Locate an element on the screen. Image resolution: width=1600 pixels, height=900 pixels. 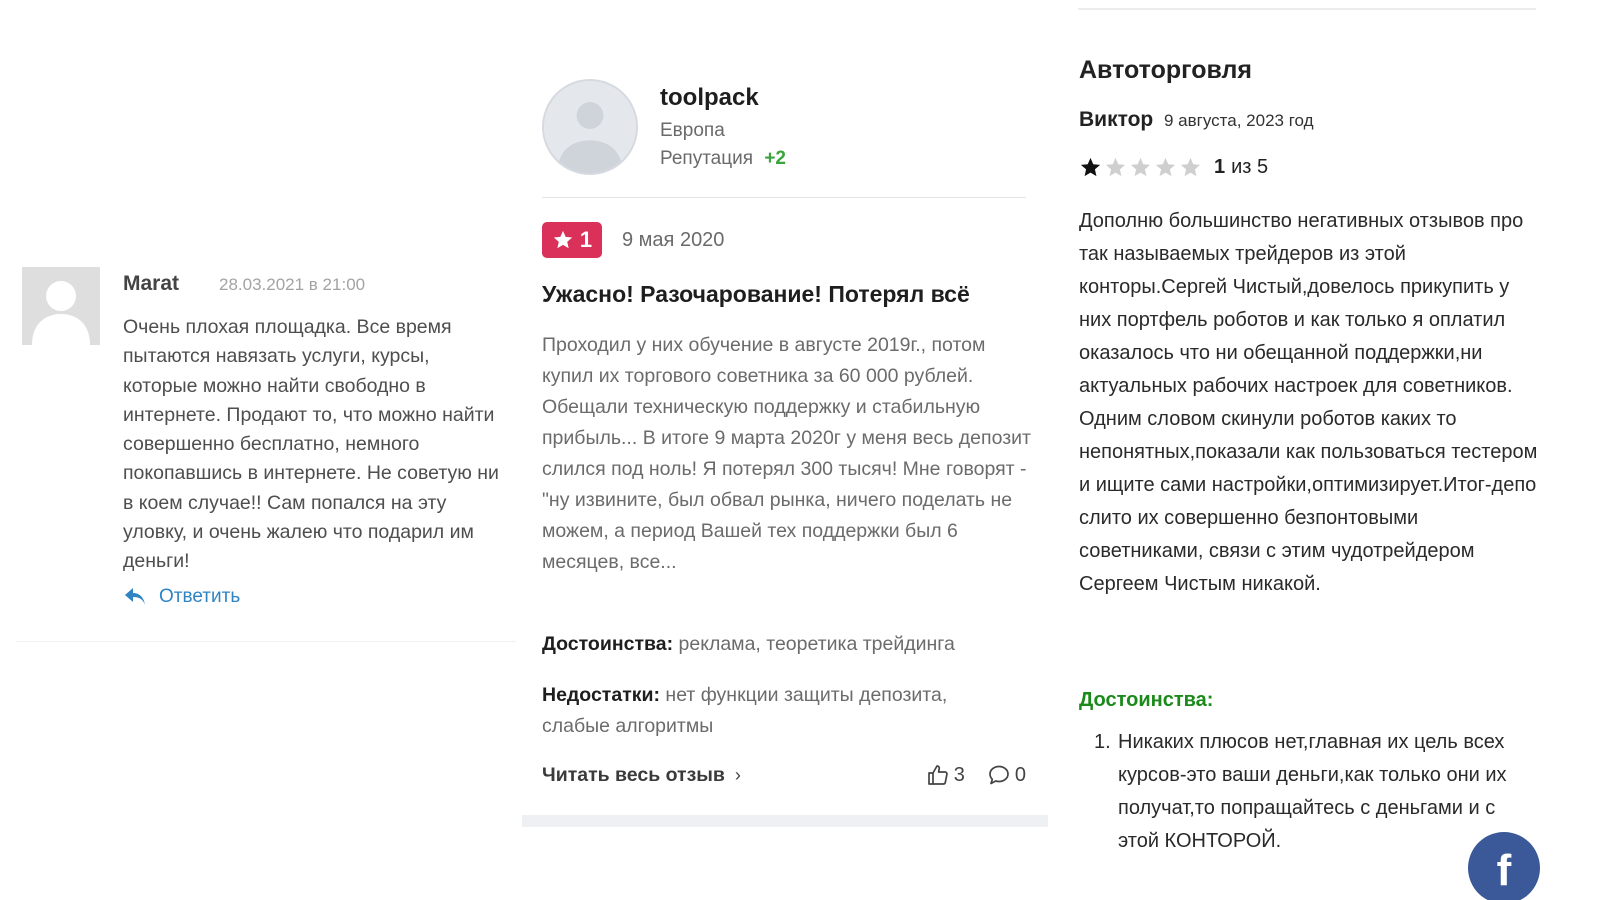
star-icon is located at coordinates (563, 239).